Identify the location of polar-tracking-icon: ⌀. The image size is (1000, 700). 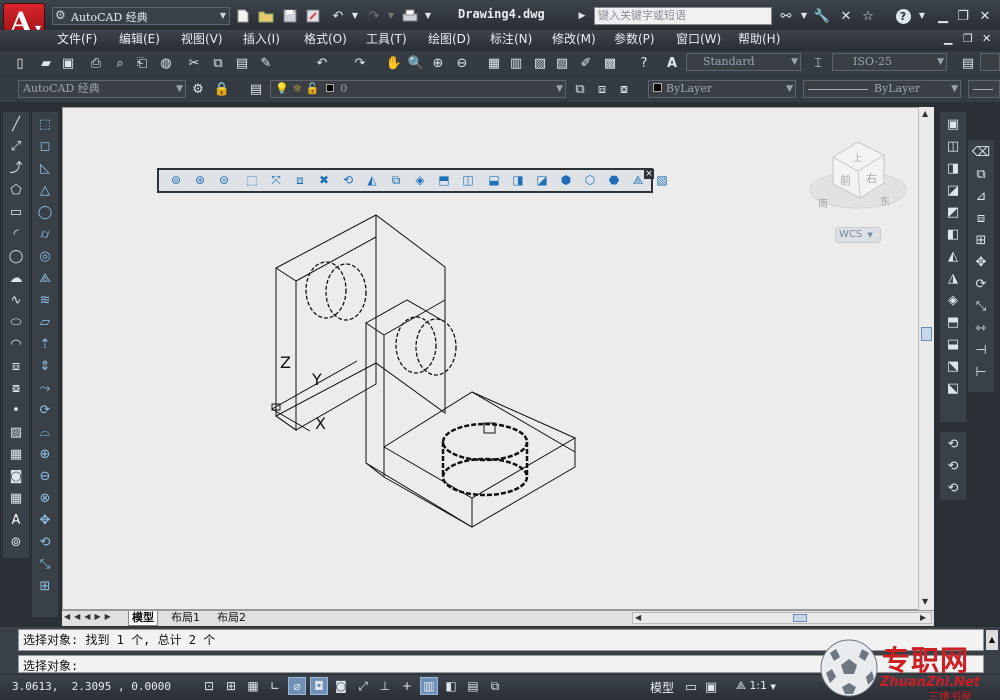
(297, 686).